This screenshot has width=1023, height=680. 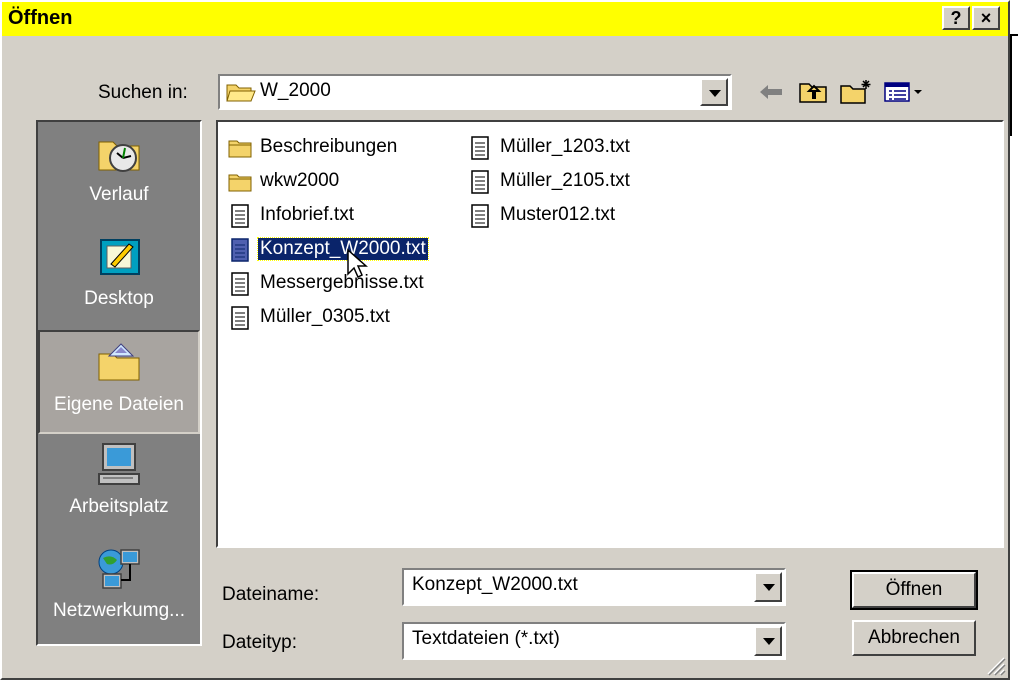 I want to click on up-folder-icon, so click(x=814, y=92).